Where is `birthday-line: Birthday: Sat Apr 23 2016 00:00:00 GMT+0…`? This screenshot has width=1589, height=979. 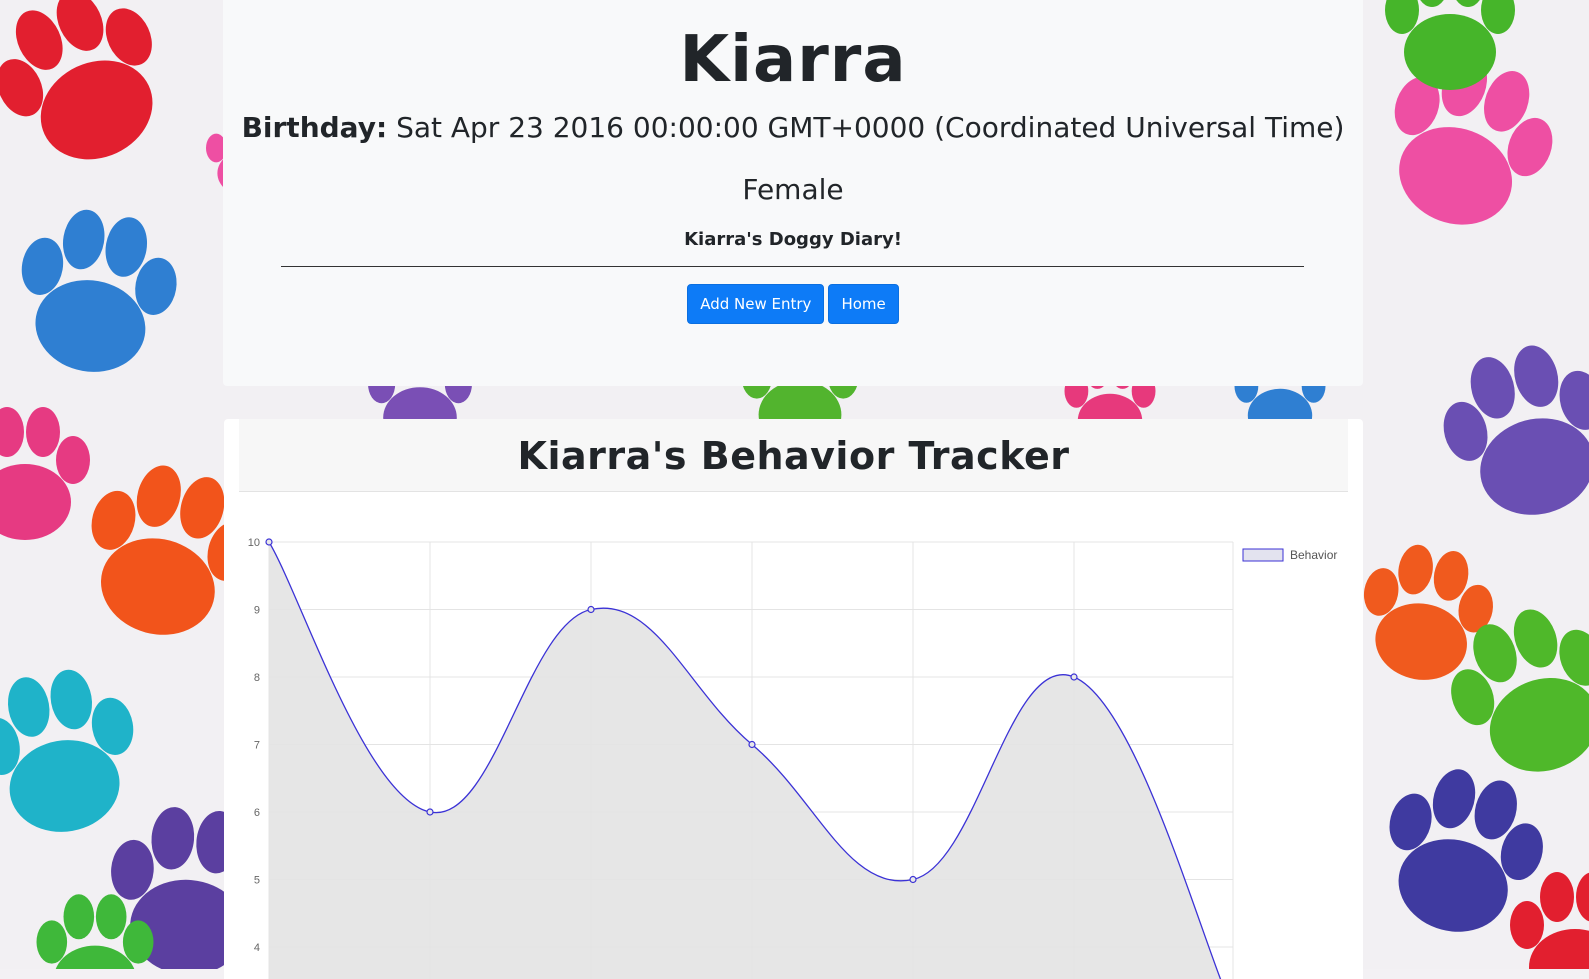 birthday-line: Birthday: Sat Apr 23 2016 00:00:00 GMT+0… is located at coordinates (793, 128).